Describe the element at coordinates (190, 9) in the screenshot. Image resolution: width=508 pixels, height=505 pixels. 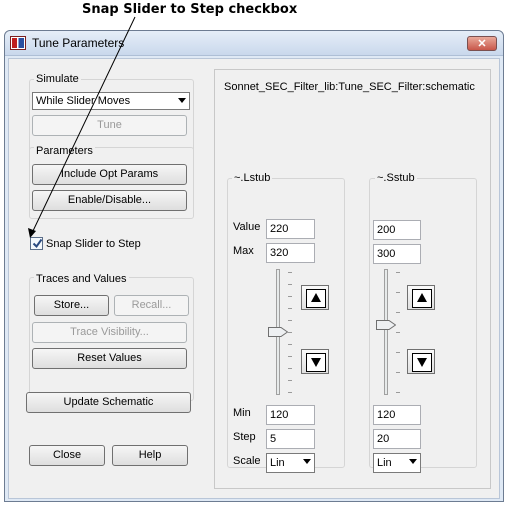
I see `annotation-text: Snap Slider to Step checkbox` at that location.